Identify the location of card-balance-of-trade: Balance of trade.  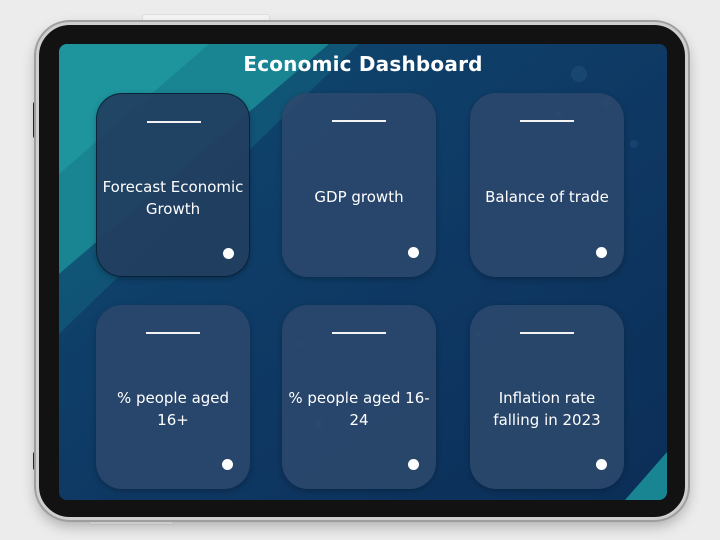
(547, 185).